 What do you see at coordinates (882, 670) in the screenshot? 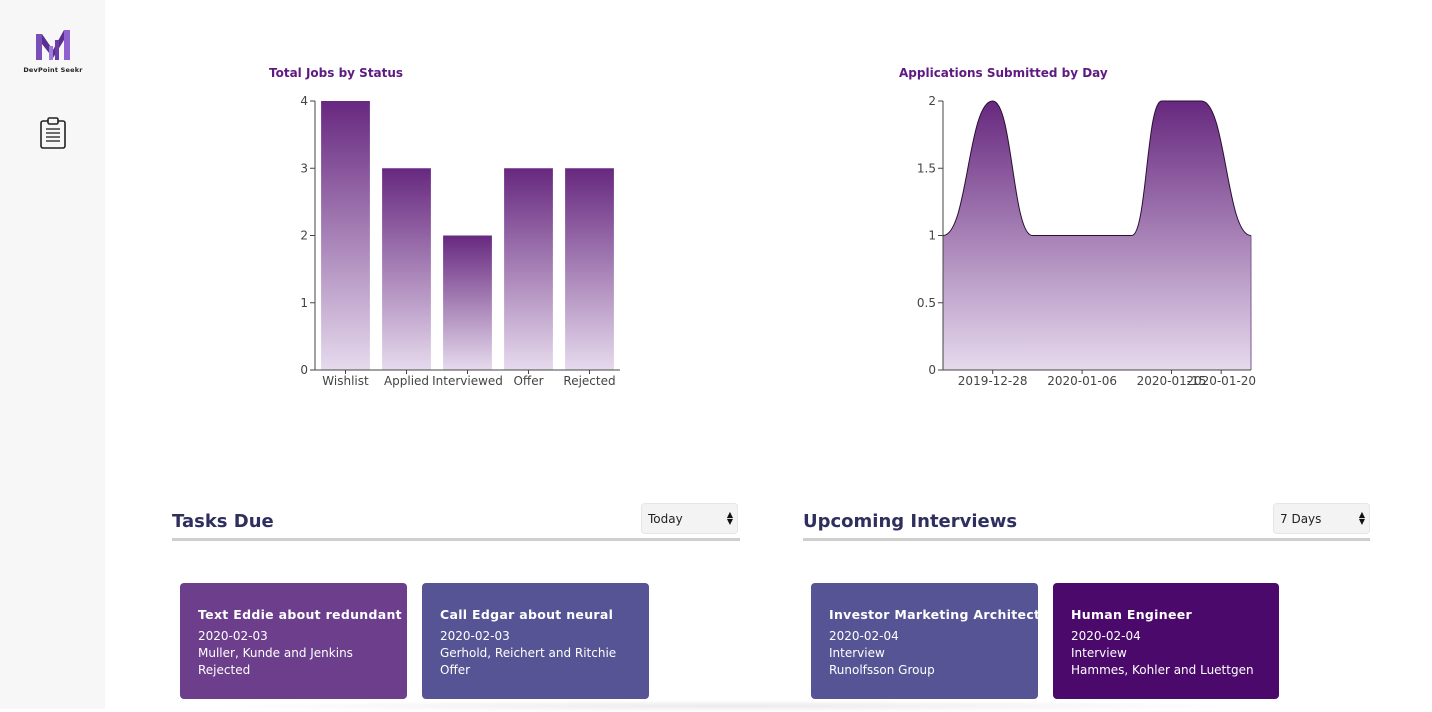
I see `interview-card-company: Runolfsson Group` at bounding box center [882, 670].